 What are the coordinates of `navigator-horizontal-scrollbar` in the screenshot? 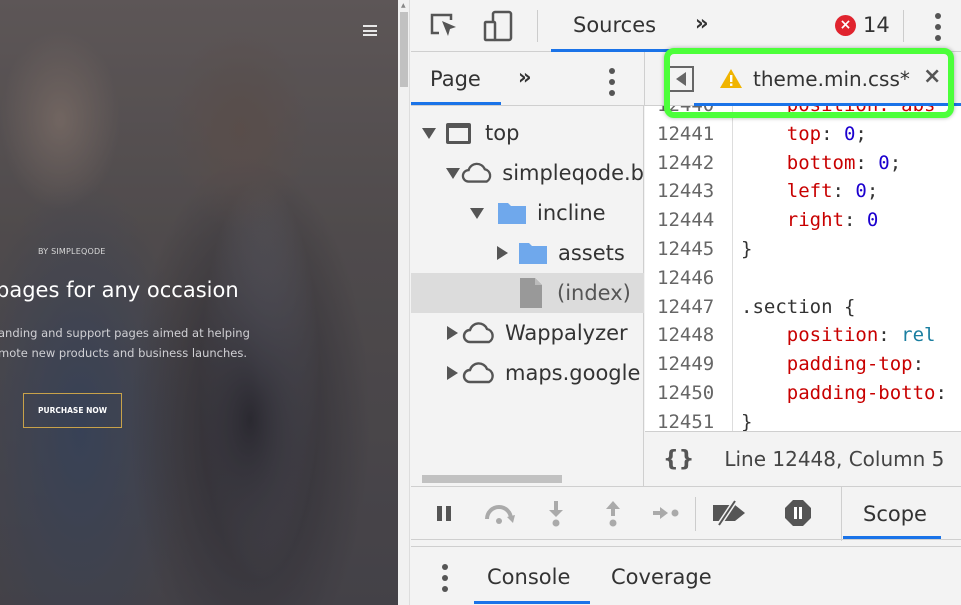 It's located at (527, 479).